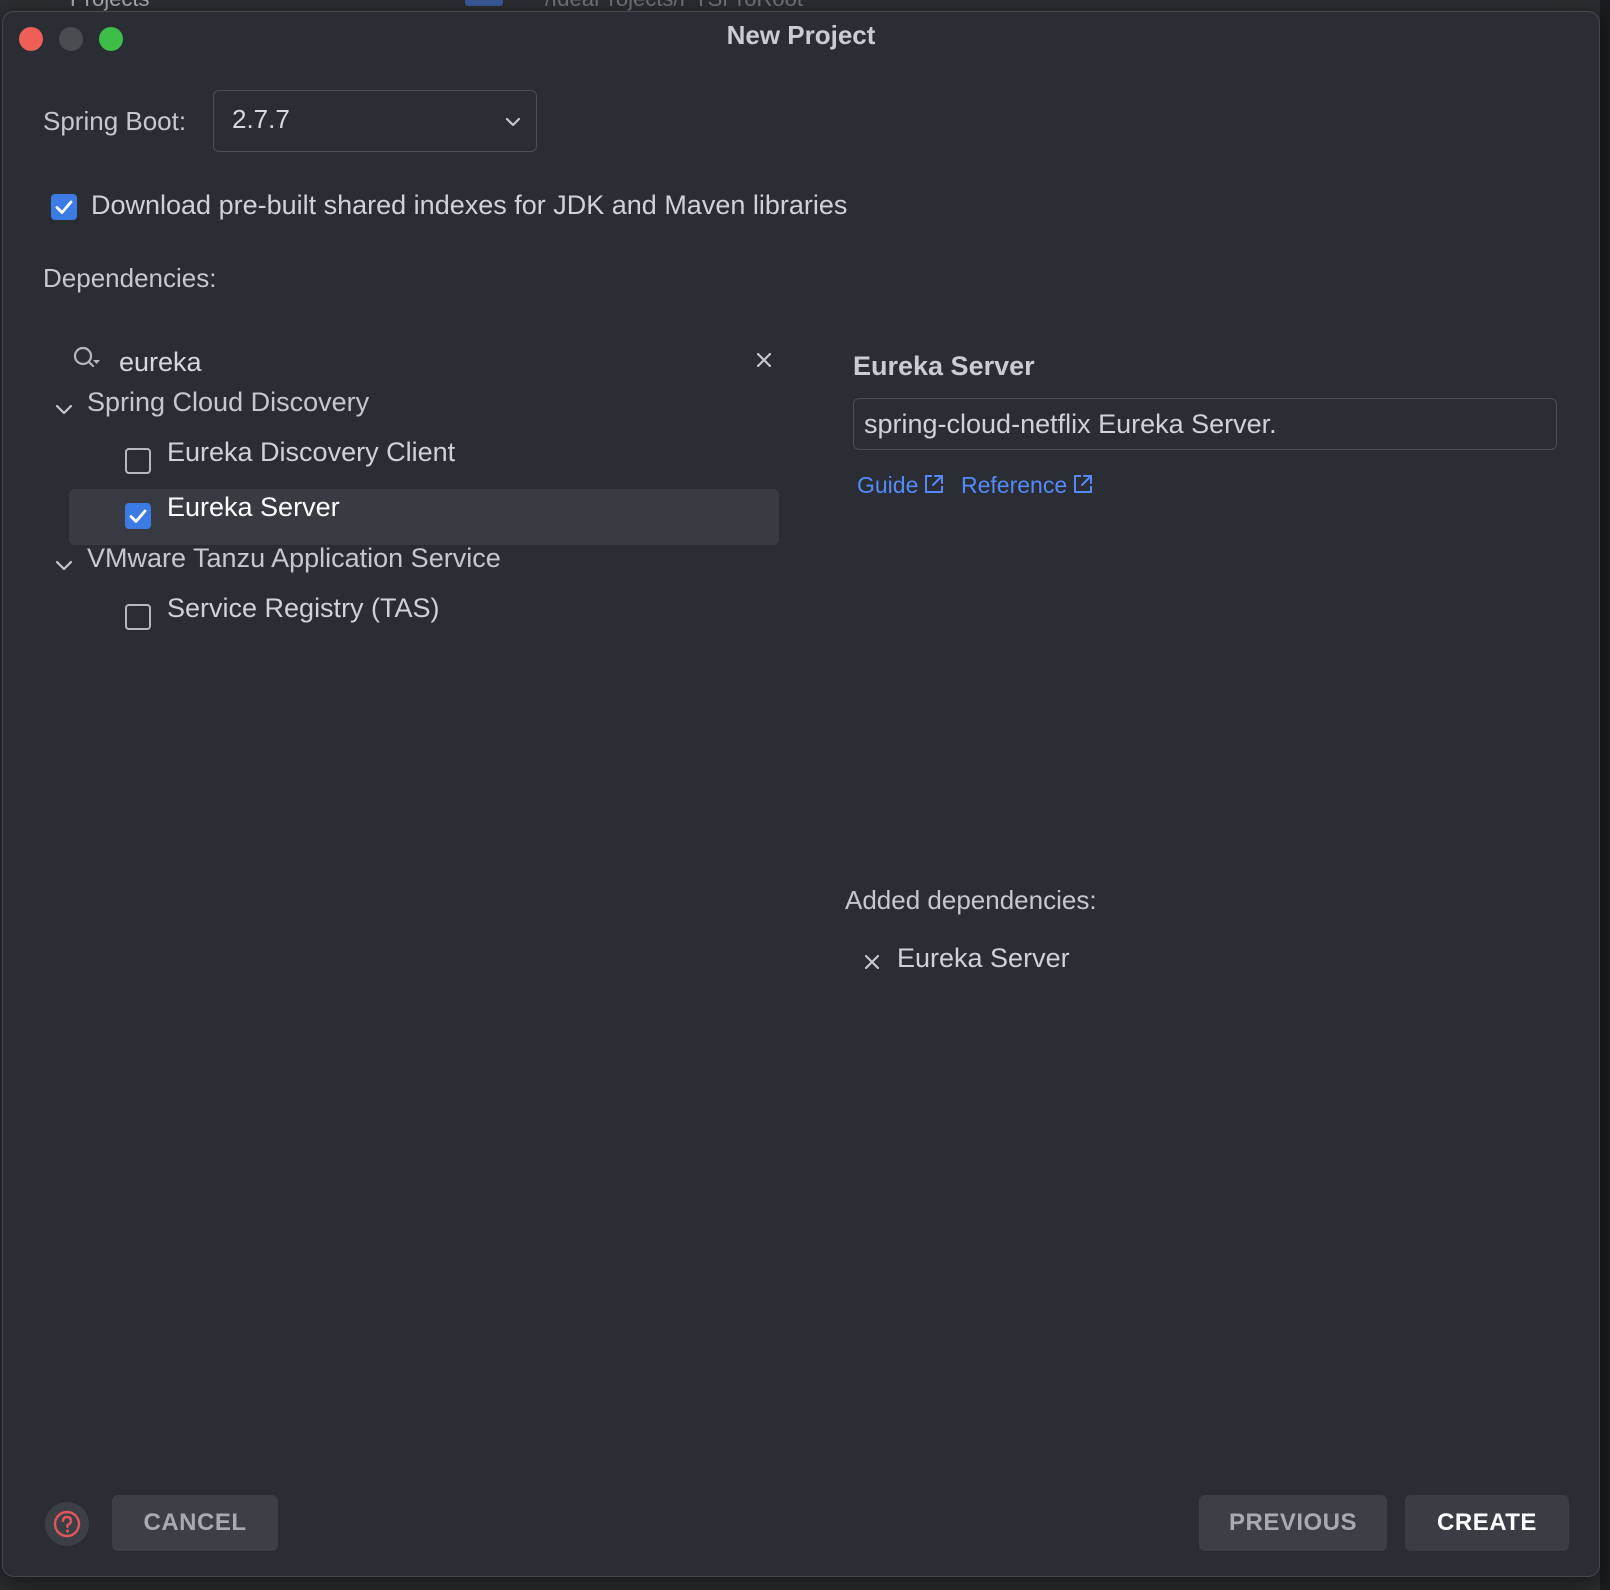 This screenshot has width=1610, height=1590. I want to click on help-icon, so click(67, 1524).